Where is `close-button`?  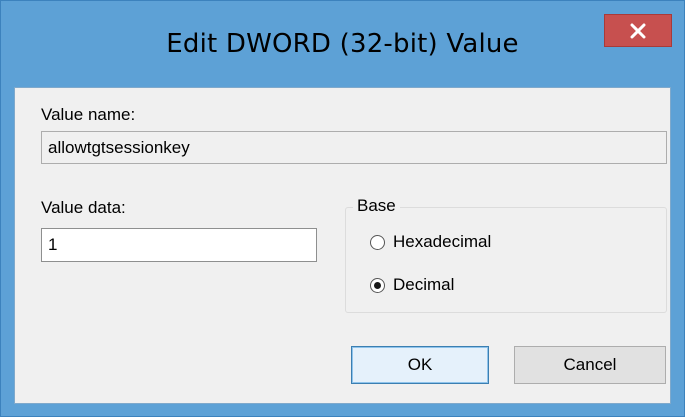
close-button is located at coordinates (638, 30).